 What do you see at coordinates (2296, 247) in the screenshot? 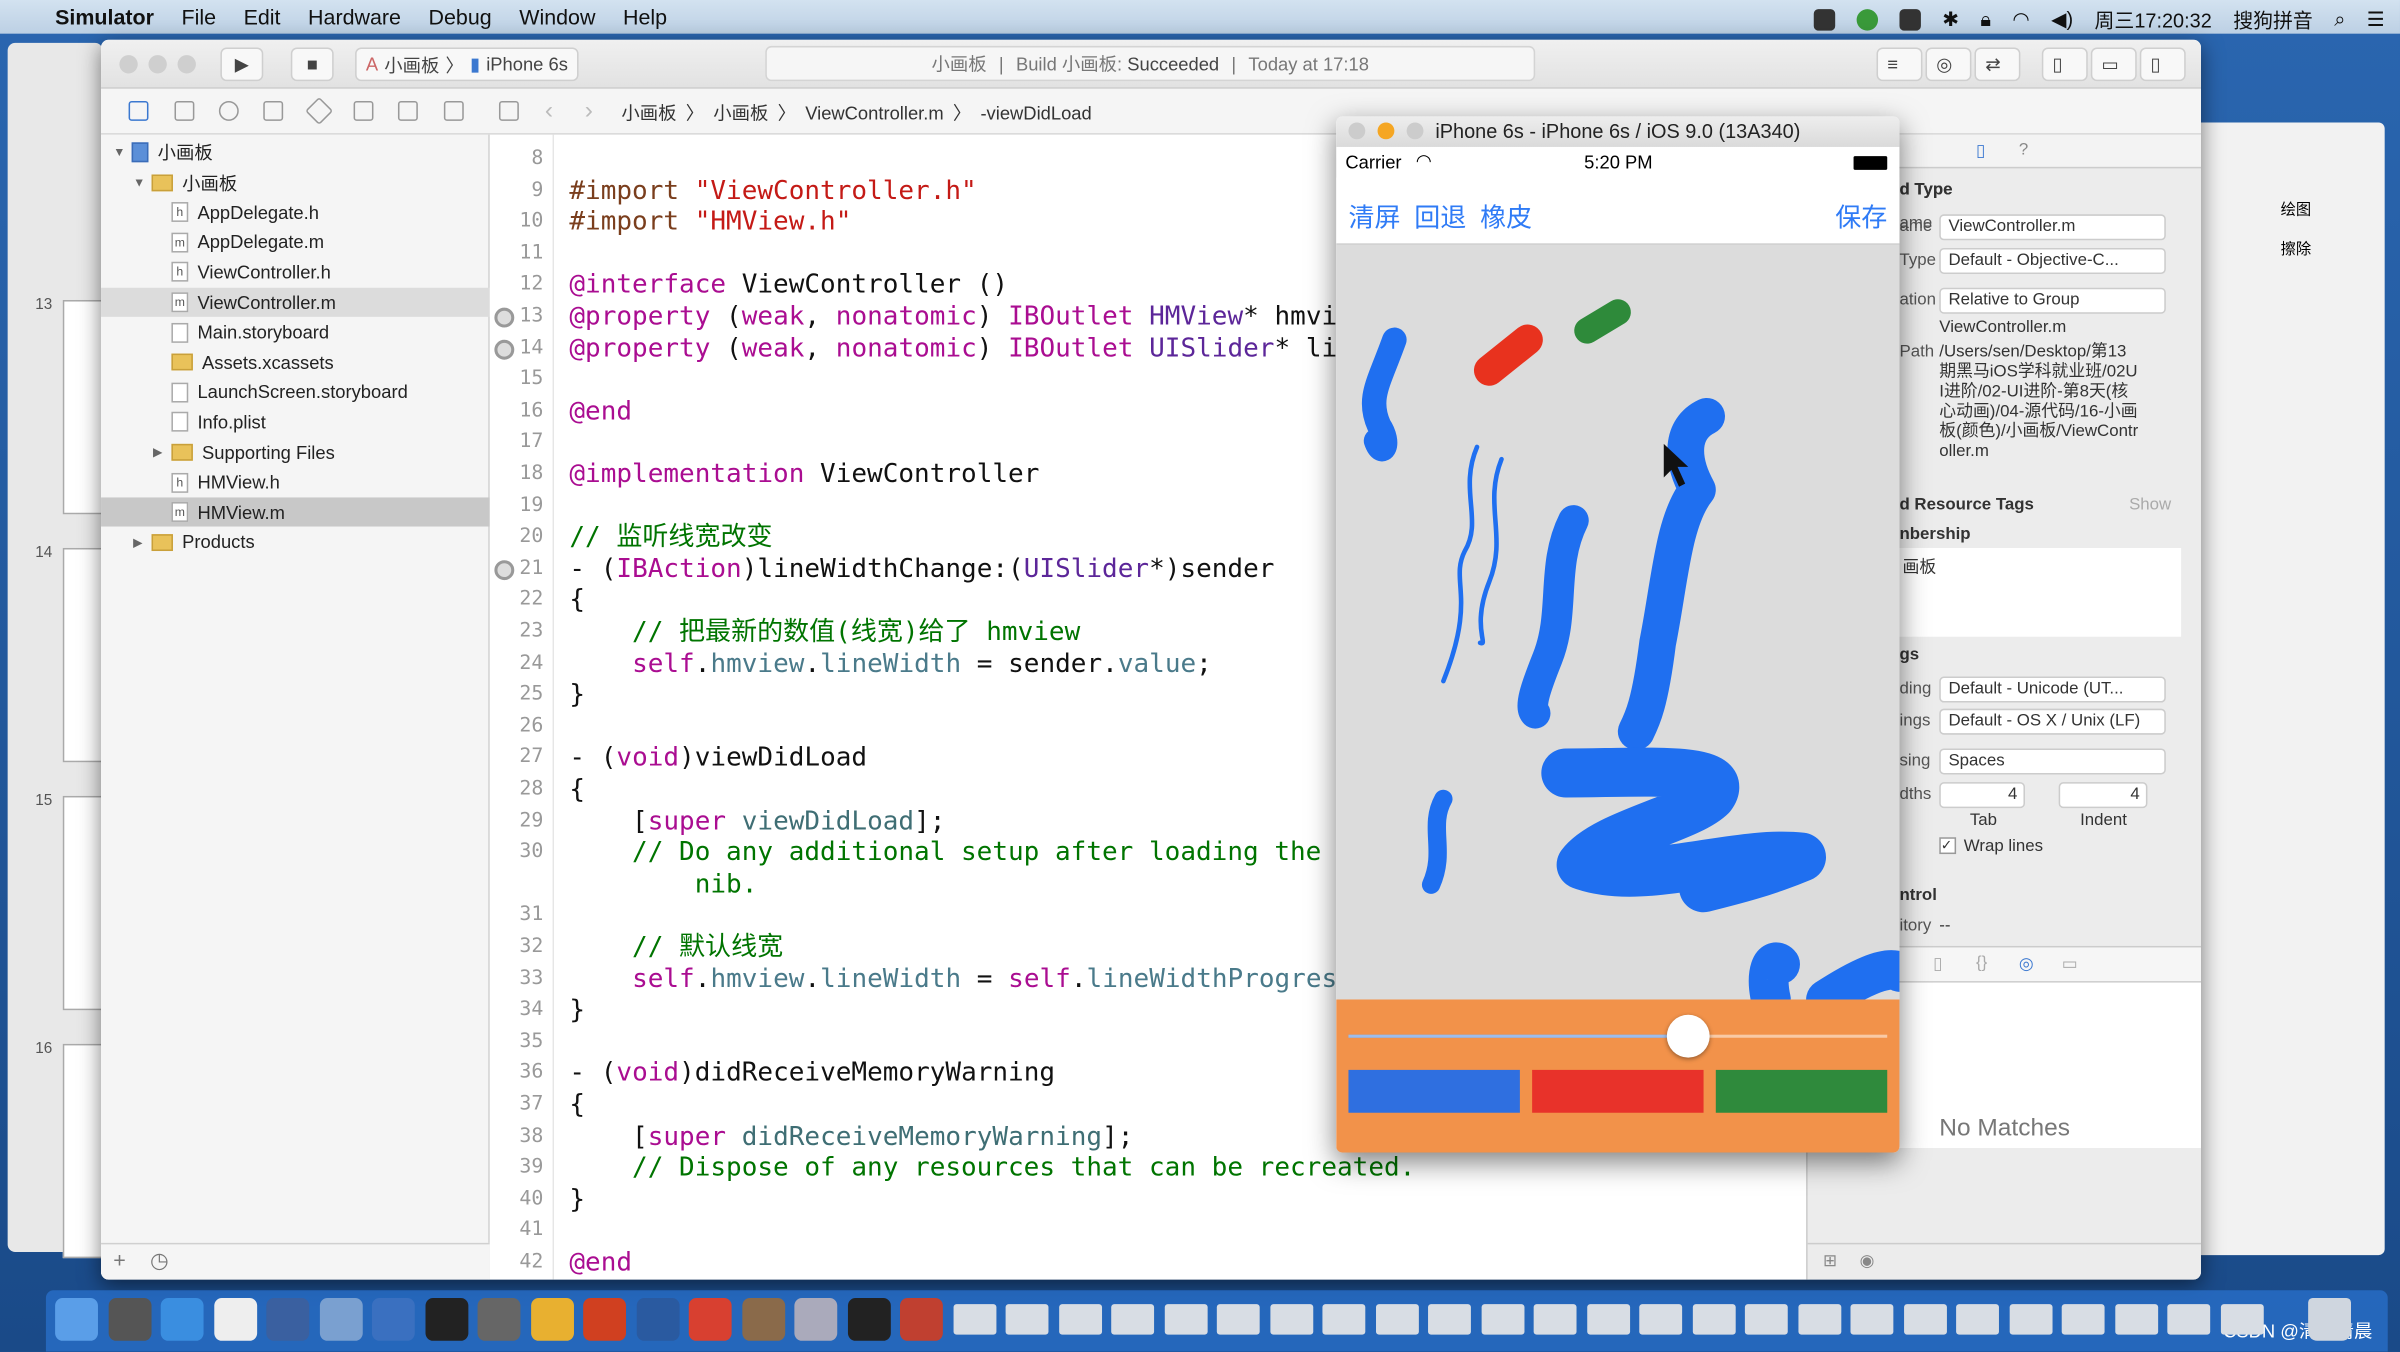
I see `erase-label: 擦除` at bounding box center [2296, 247].